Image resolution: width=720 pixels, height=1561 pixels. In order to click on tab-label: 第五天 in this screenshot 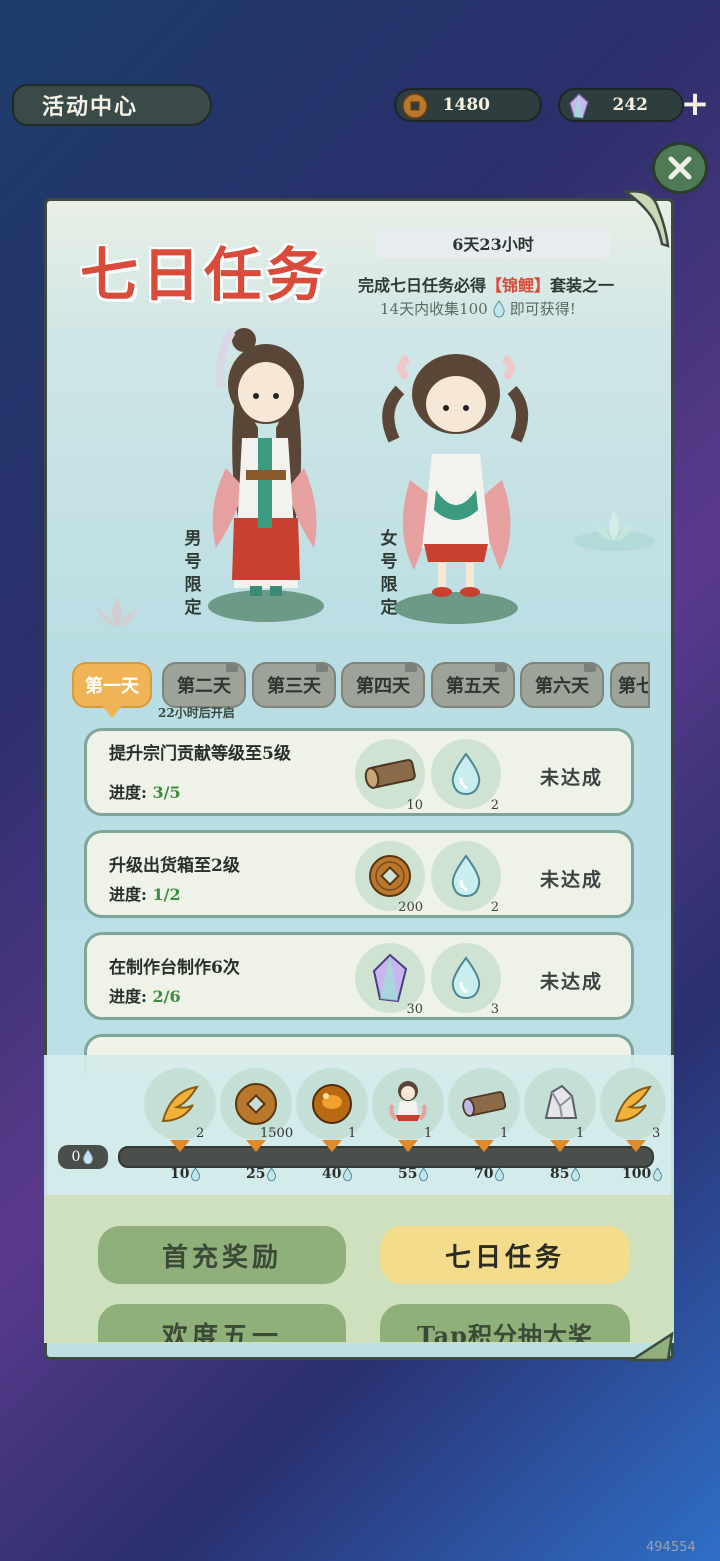, I will do `click(473, 686)`.